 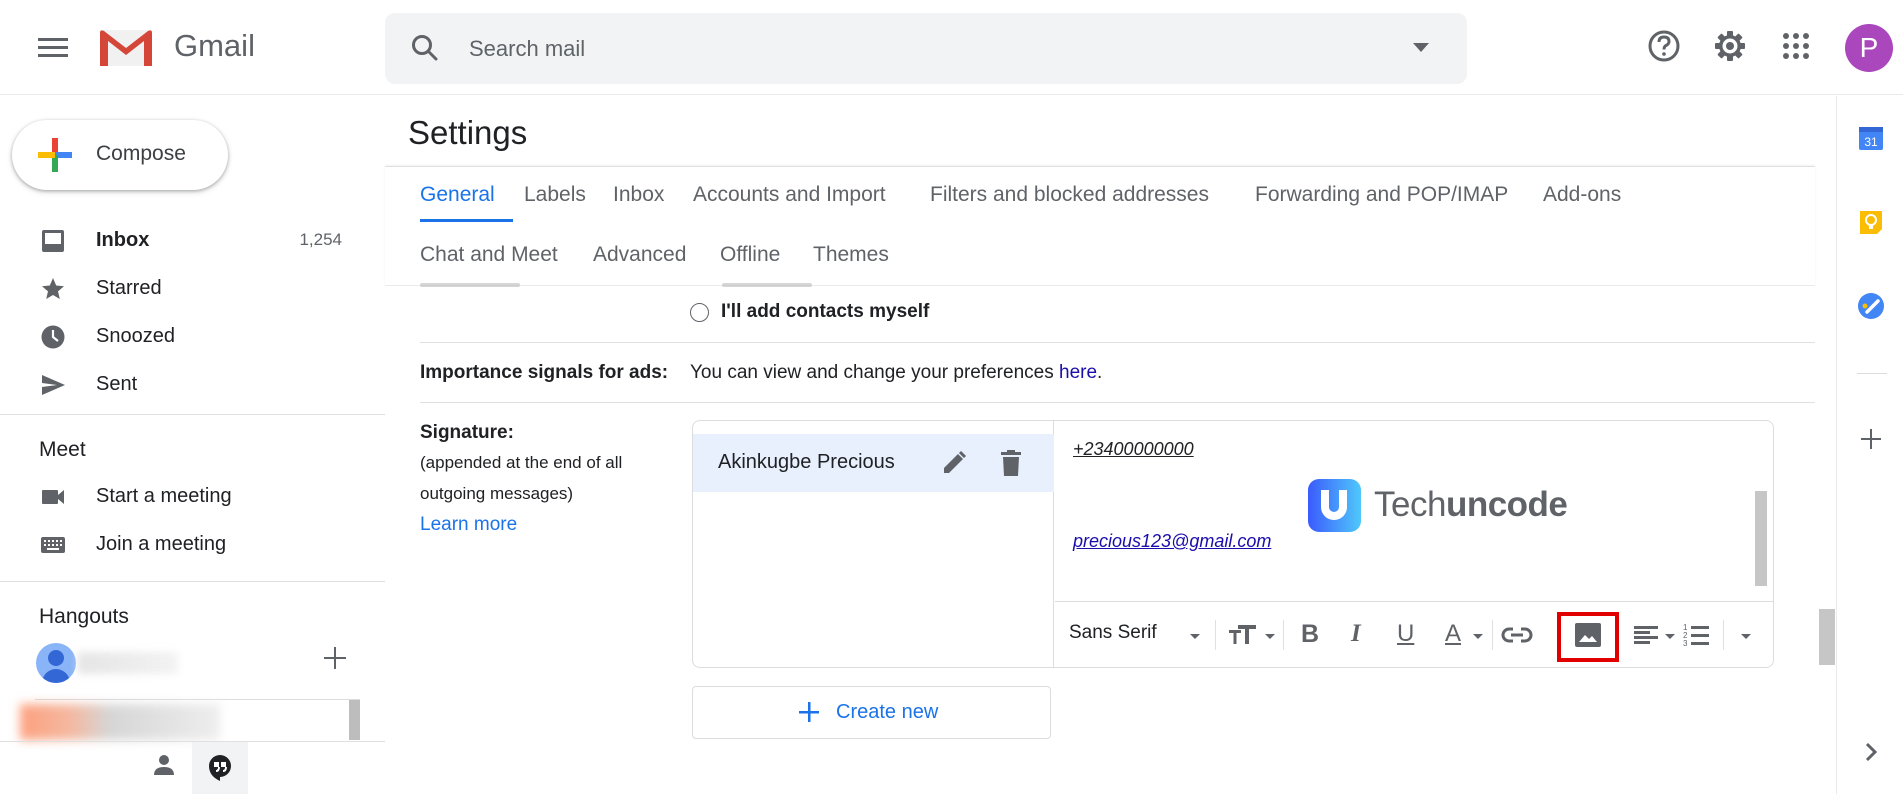 I want to click on search-options-icon, so click(x=1421, y=47).